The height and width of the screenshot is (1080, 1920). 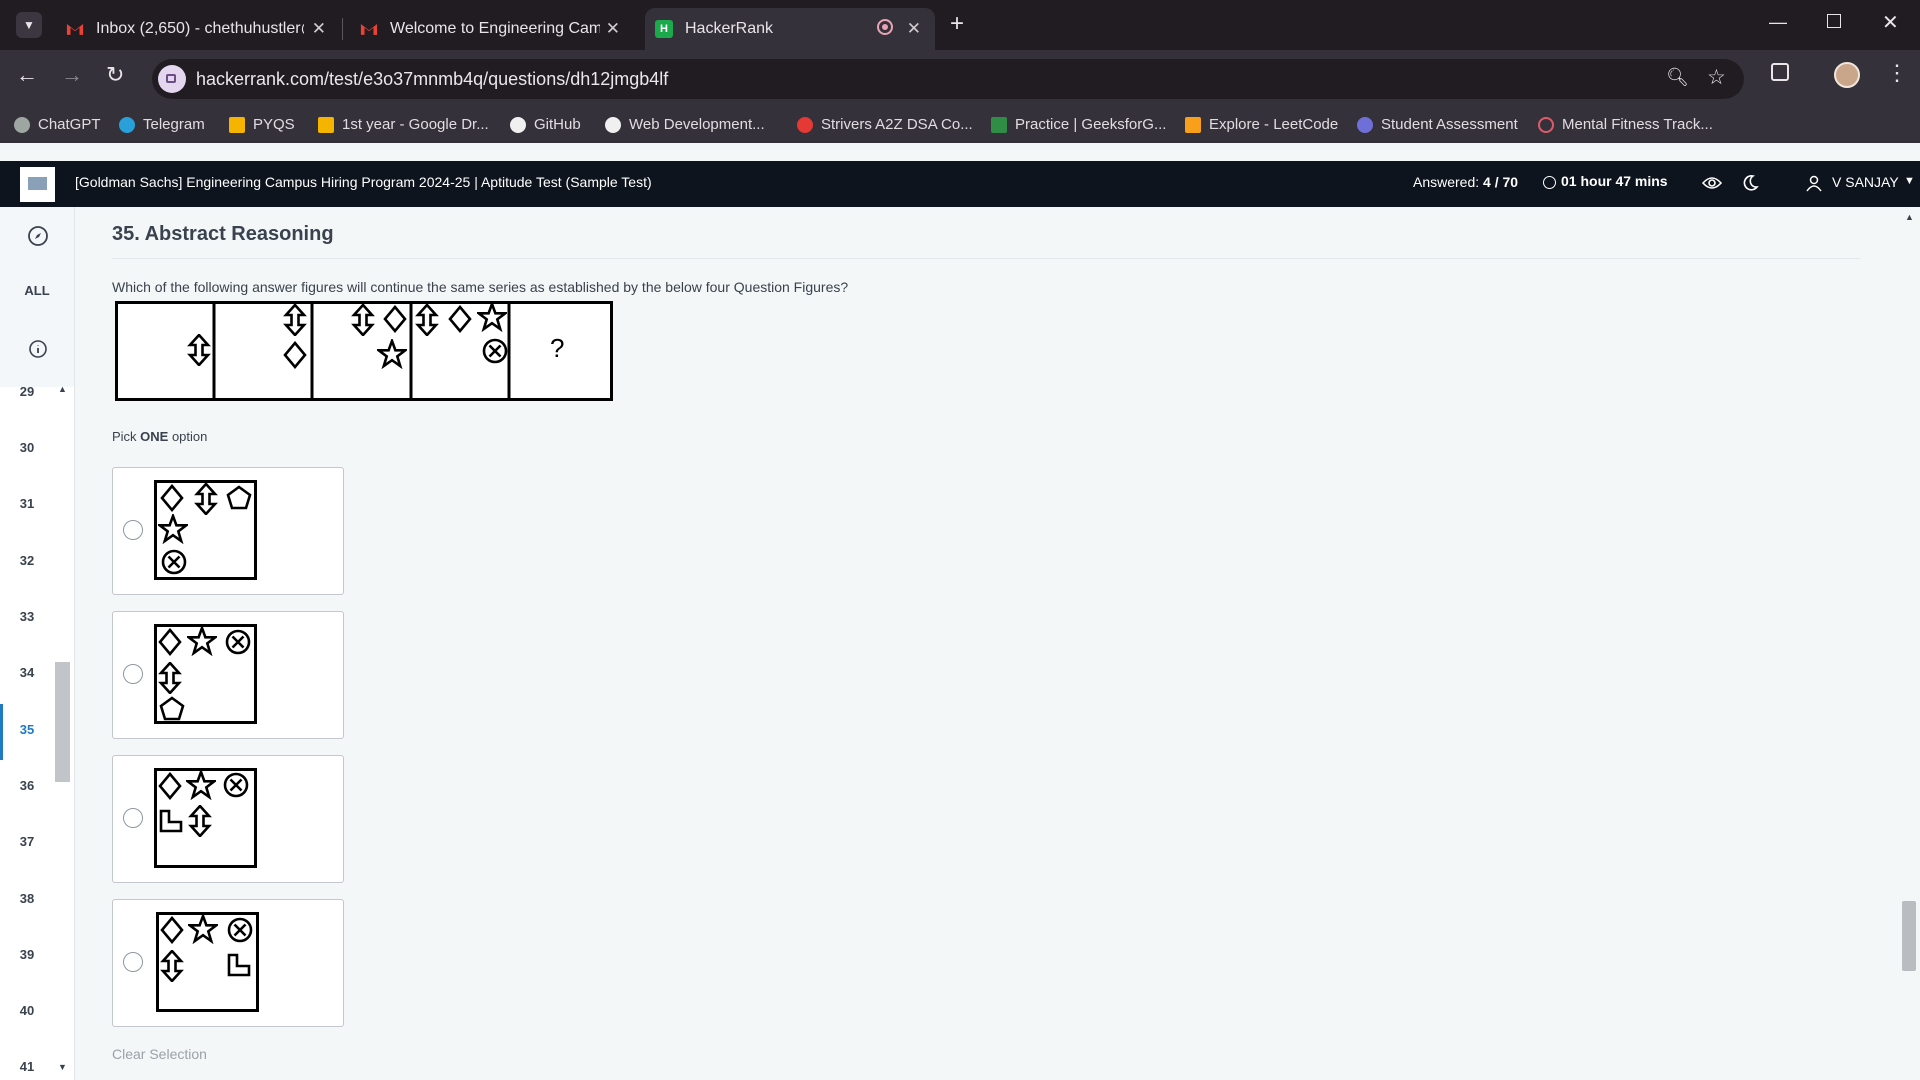 What do you see at coordinates (205, 818) in the screenshot?
I see `option-3-figure` at bounding box center [205, 818].